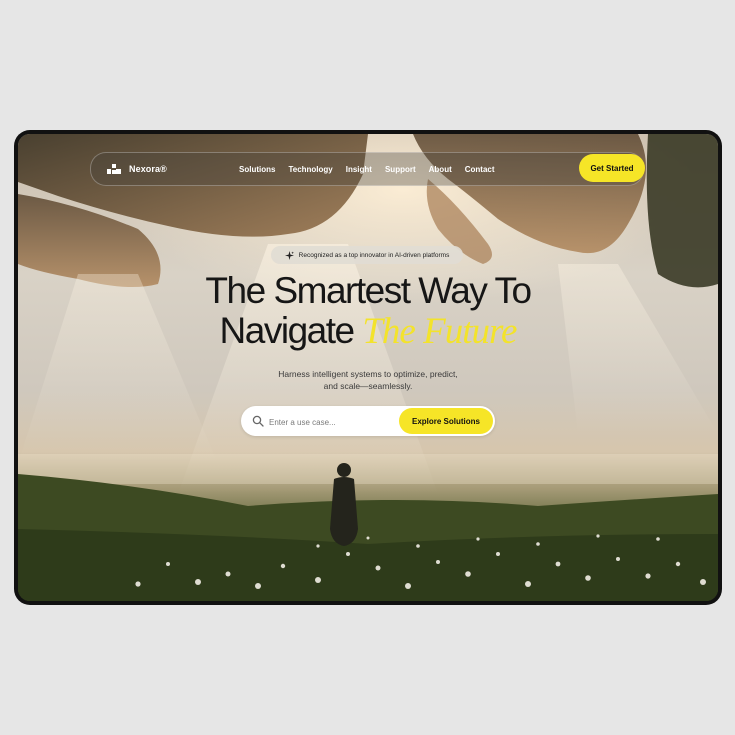  I want to click on nav-item-support: Support, so click(400, 169).